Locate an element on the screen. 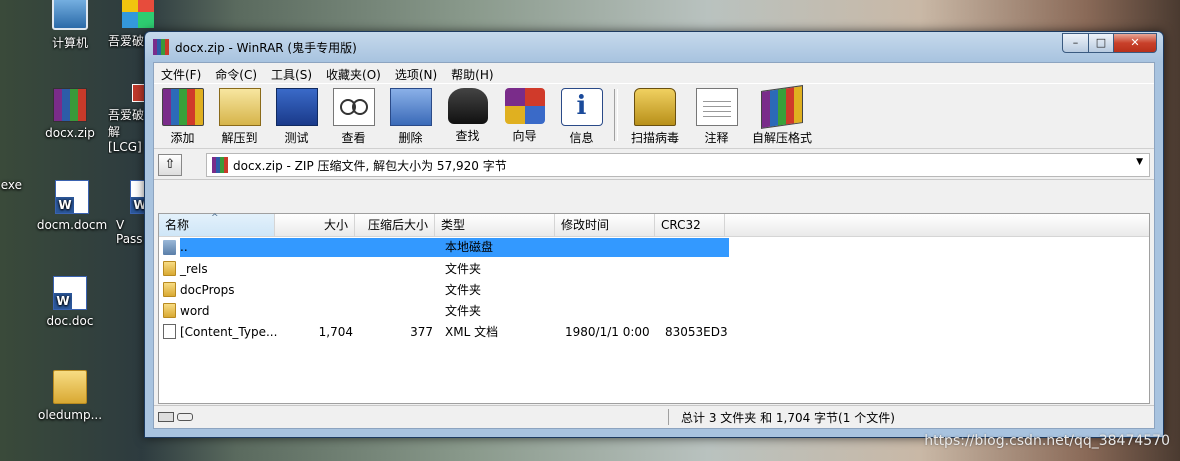  menu-tools: 工具(S) is located at coordinates (291, 73).